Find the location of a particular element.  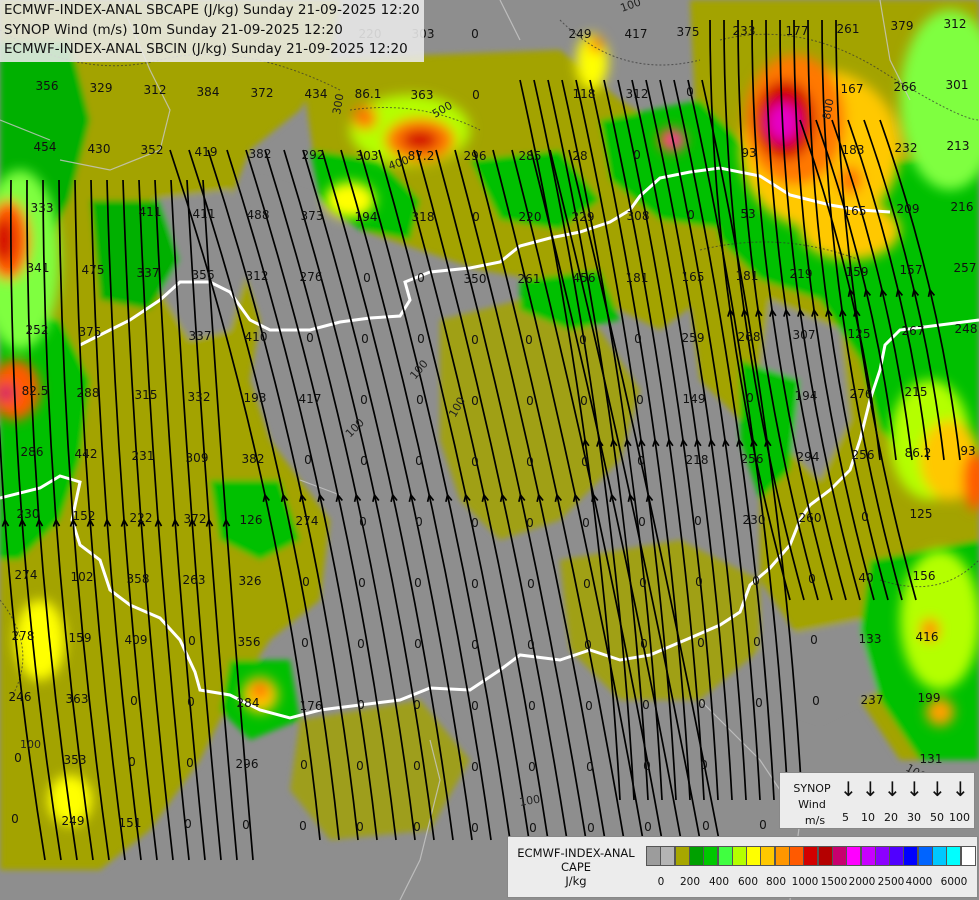

map-value-label: 102 is located at coordinates (82, 577).